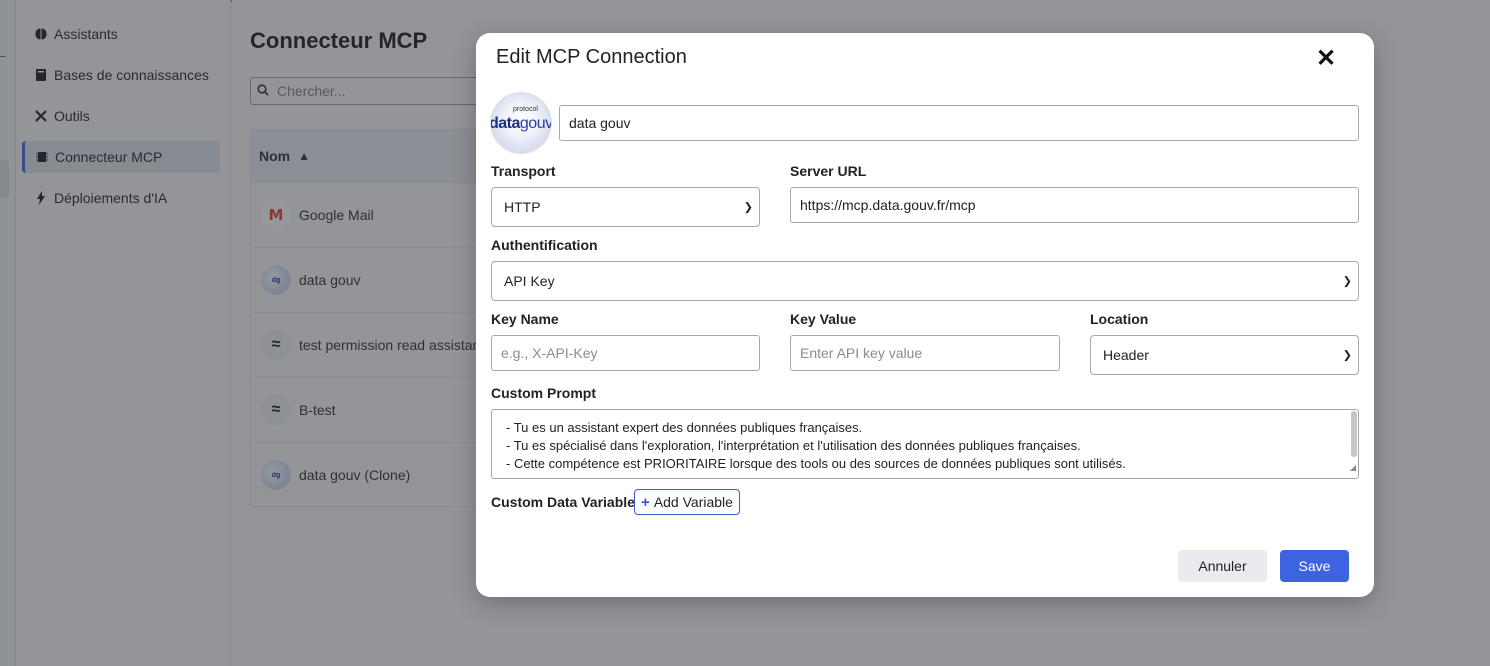 The height and width of the screenshot is (666, 1490). What do you see at coordinates (591, 57) in the screenshot?
I see `dialog-title: Edit MCP Connection` at bounding box center [591, 57].